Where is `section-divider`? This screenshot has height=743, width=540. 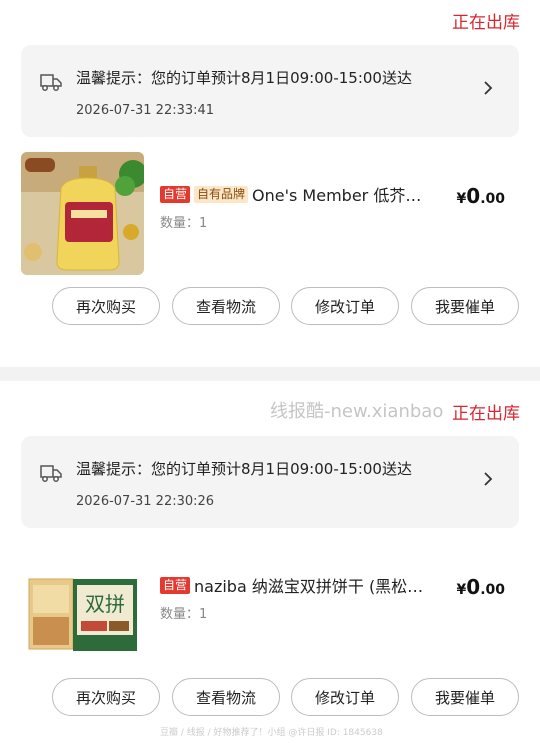
section-divider is located at coordinates (270, 374).